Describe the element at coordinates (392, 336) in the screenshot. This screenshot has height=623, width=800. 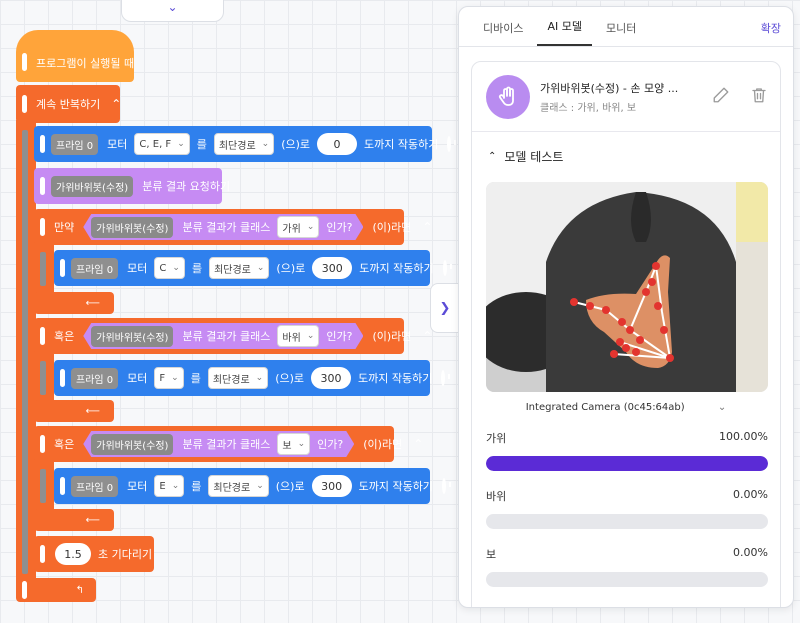
I see `then-label: (이)라면` at that location.